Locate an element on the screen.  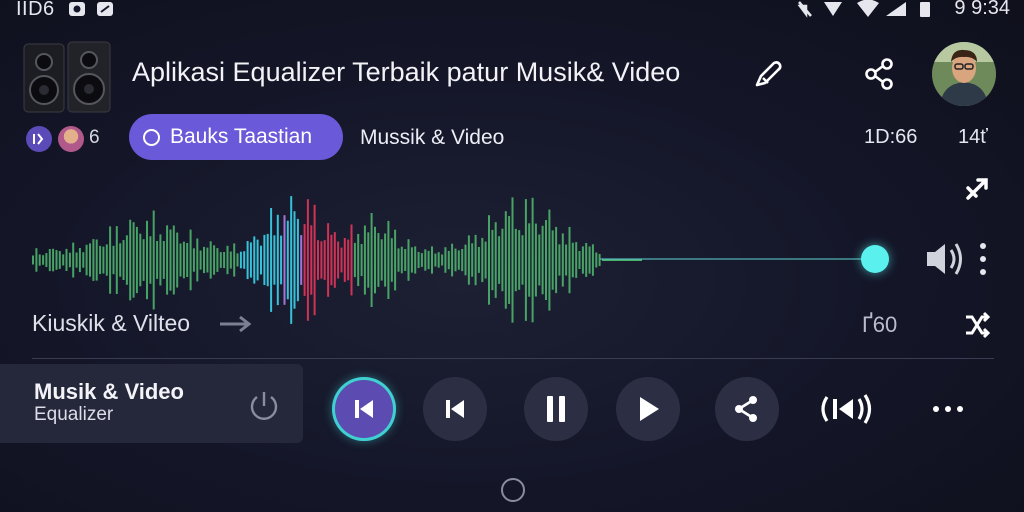
home-button is located at coordinates (513, 490).